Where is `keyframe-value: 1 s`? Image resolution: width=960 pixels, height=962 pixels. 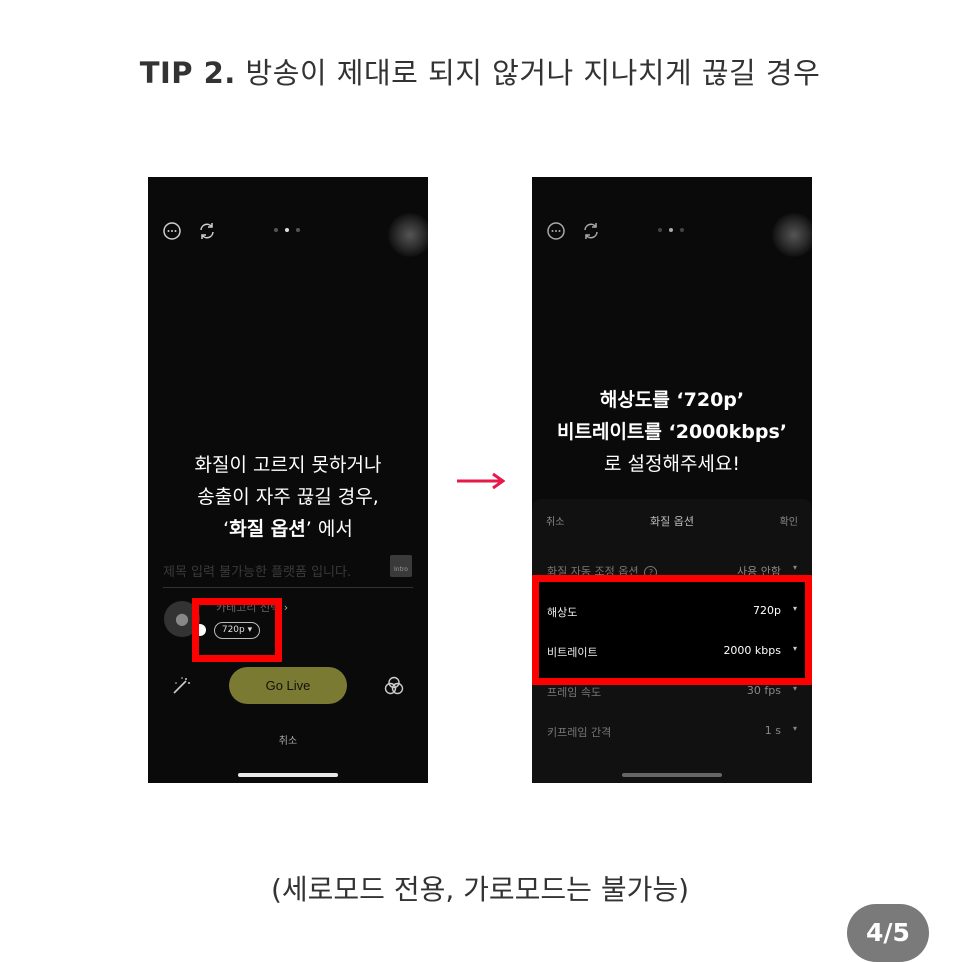
keyframe-value: 1 s is located at coordinates (772, 730).